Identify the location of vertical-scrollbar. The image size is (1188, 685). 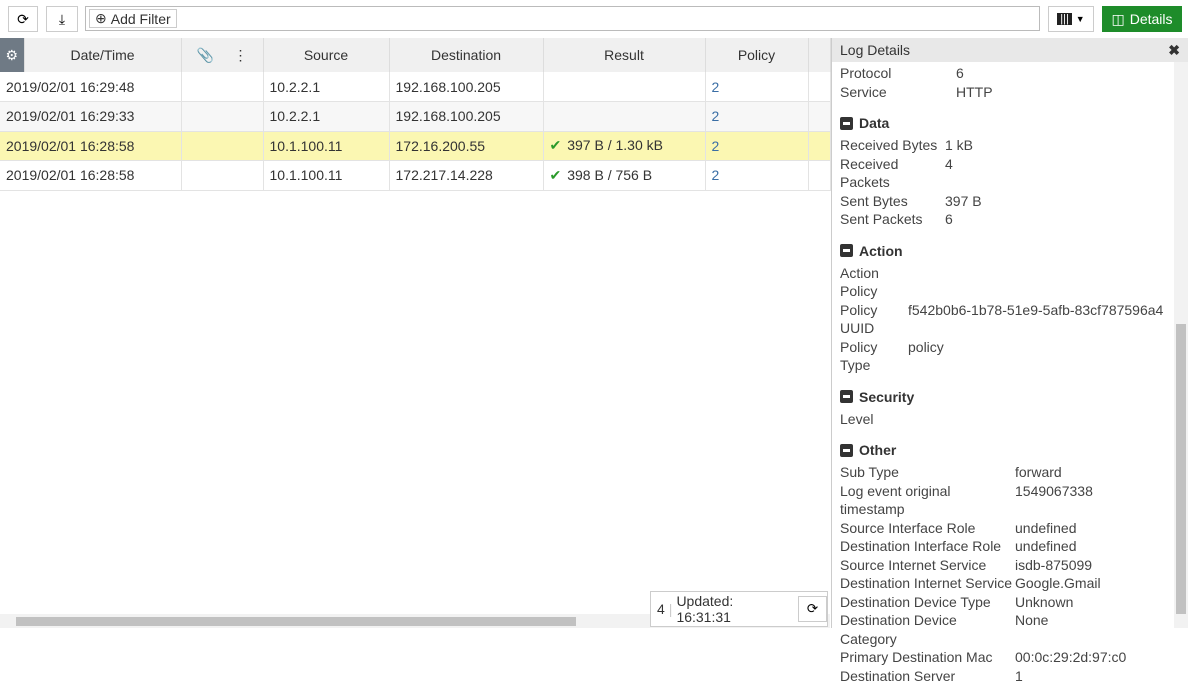
(1181, 345).